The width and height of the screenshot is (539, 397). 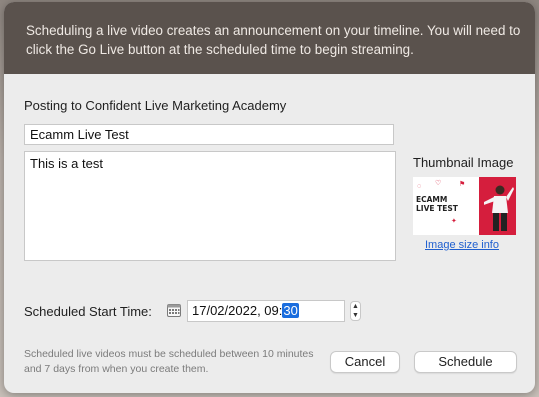 I want to click on cancel-button: Cancel, so click(x=365, y=362).